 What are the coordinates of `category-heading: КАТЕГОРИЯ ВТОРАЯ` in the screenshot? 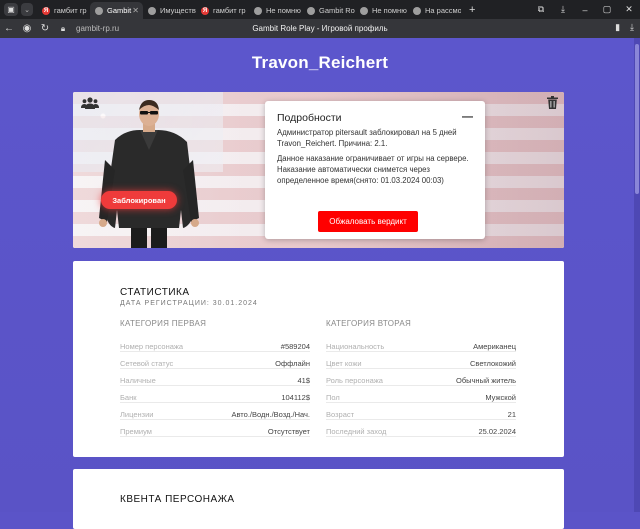 It's located at (369, 323).